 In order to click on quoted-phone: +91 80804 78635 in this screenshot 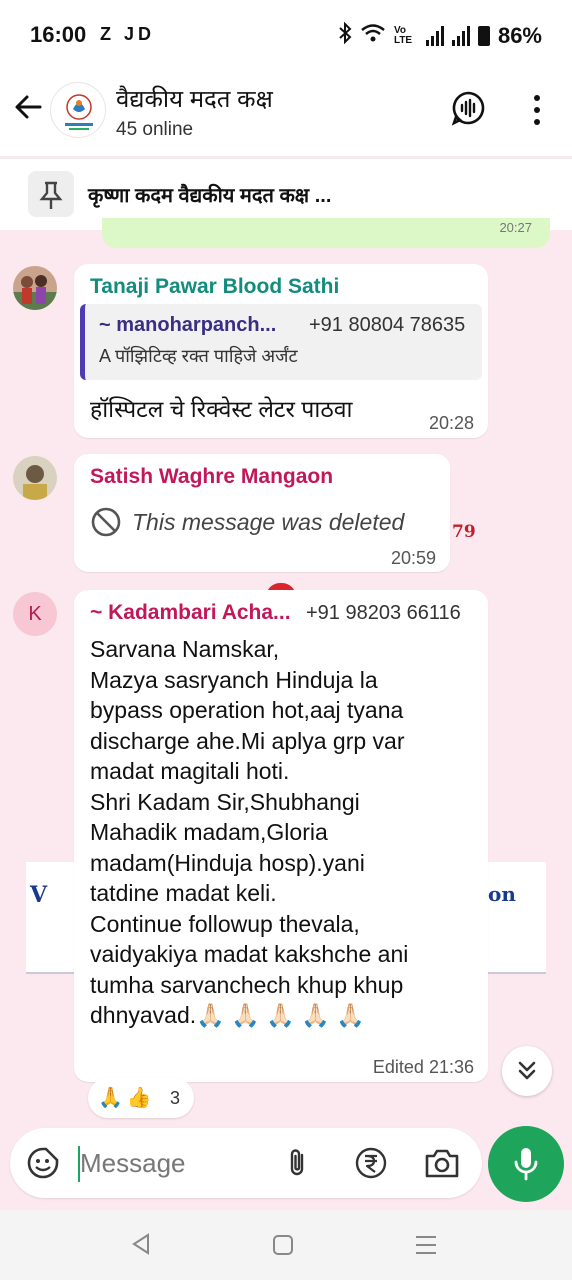, I will do `click(387, 325)`.